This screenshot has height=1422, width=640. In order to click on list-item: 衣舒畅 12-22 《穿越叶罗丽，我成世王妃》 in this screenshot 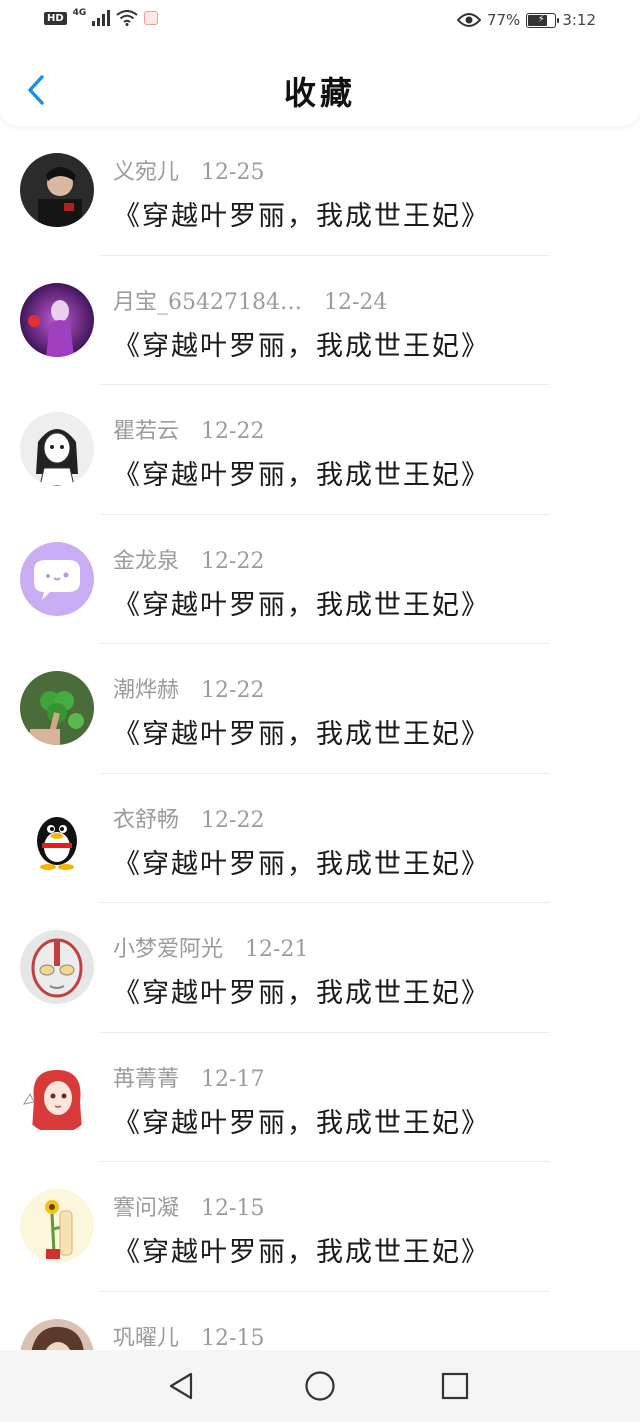, I will do `click(320, 838)`.